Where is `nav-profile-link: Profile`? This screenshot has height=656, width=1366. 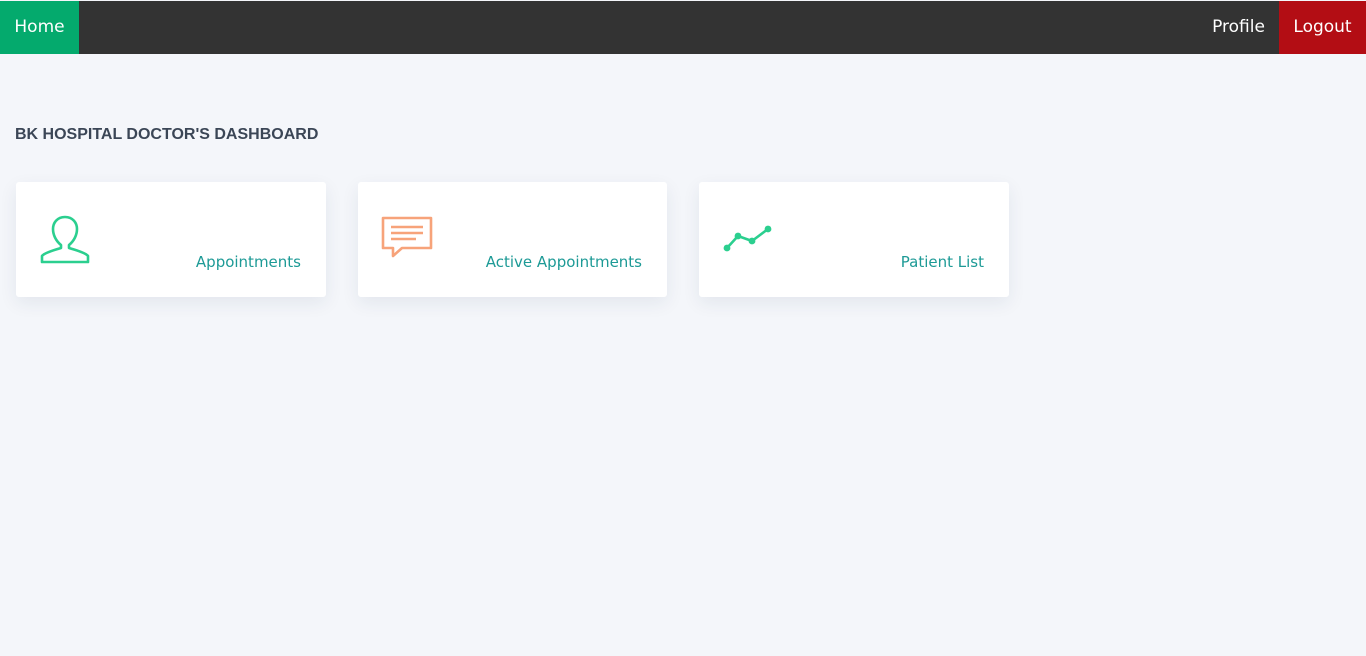 nav-profile-link: Profile is located at coordinates (1238, 27).